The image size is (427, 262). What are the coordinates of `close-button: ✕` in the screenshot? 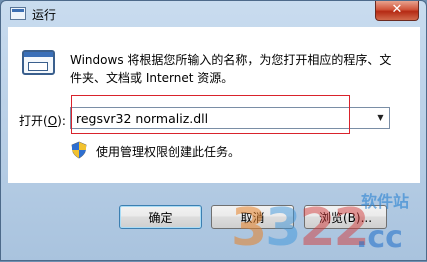 It's located at (397, 11).